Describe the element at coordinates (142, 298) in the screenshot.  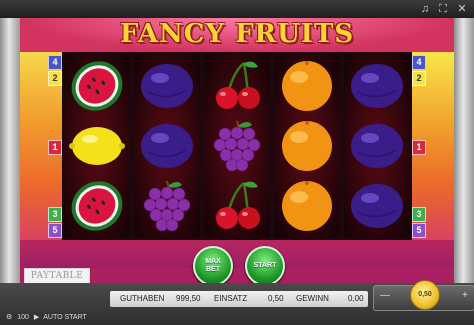
I see `credit-label: GUTHABEN` at that location.